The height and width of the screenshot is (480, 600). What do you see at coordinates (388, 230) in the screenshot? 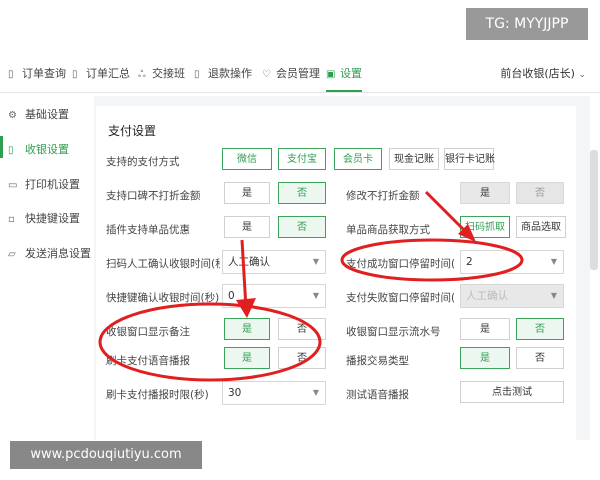
I see `single-item-label: 单品商品获取方式` at bounding box center [388, 230].